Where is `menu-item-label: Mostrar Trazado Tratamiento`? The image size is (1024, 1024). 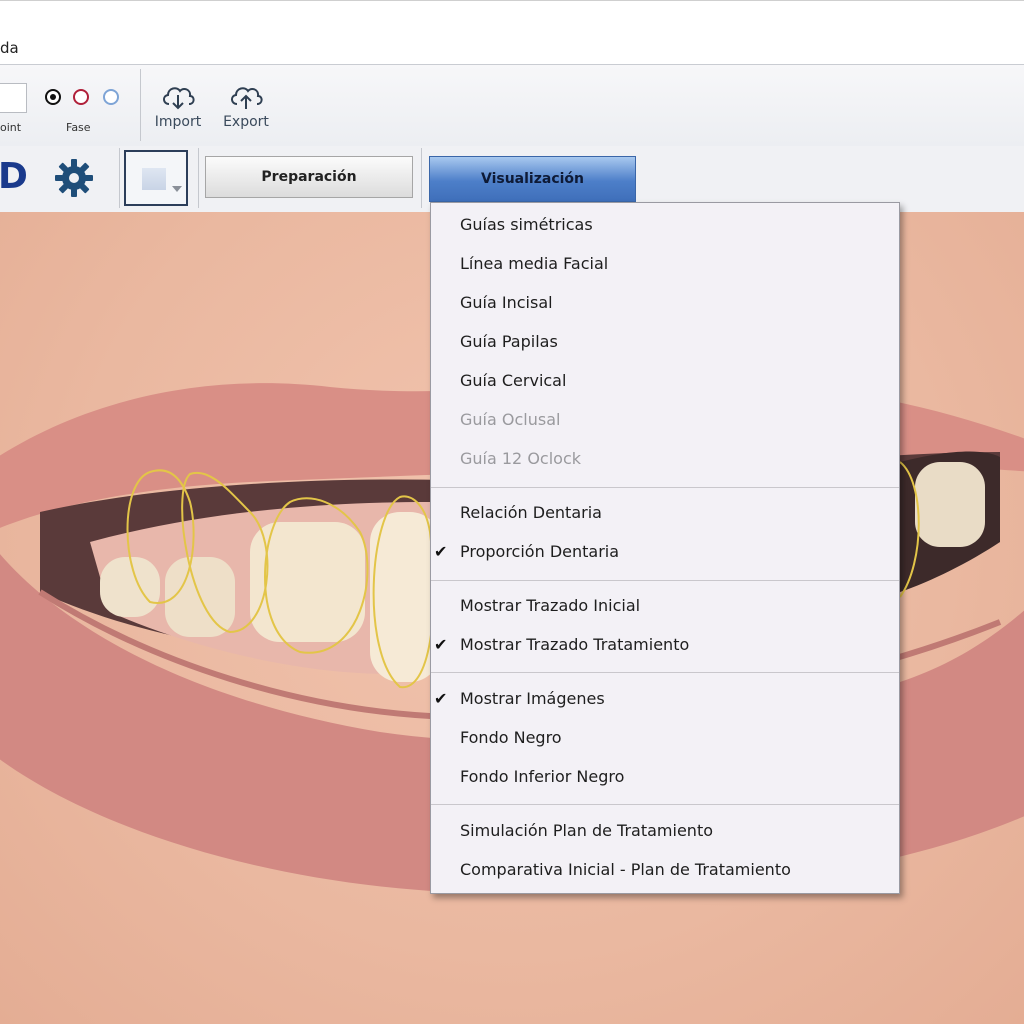
menu-item-label: Mostrar Trazado Tratamiento is located at coordinates (575, 644).